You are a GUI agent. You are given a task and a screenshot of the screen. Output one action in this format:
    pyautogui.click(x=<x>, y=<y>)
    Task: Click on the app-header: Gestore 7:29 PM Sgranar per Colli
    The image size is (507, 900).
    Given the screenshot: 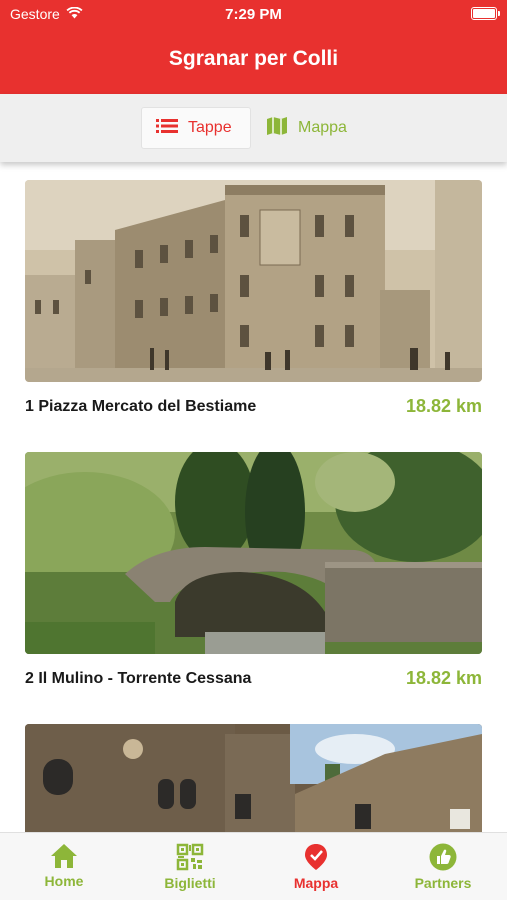 What is the action you would take?
    pyautogui.click(x=253, y=47)
    